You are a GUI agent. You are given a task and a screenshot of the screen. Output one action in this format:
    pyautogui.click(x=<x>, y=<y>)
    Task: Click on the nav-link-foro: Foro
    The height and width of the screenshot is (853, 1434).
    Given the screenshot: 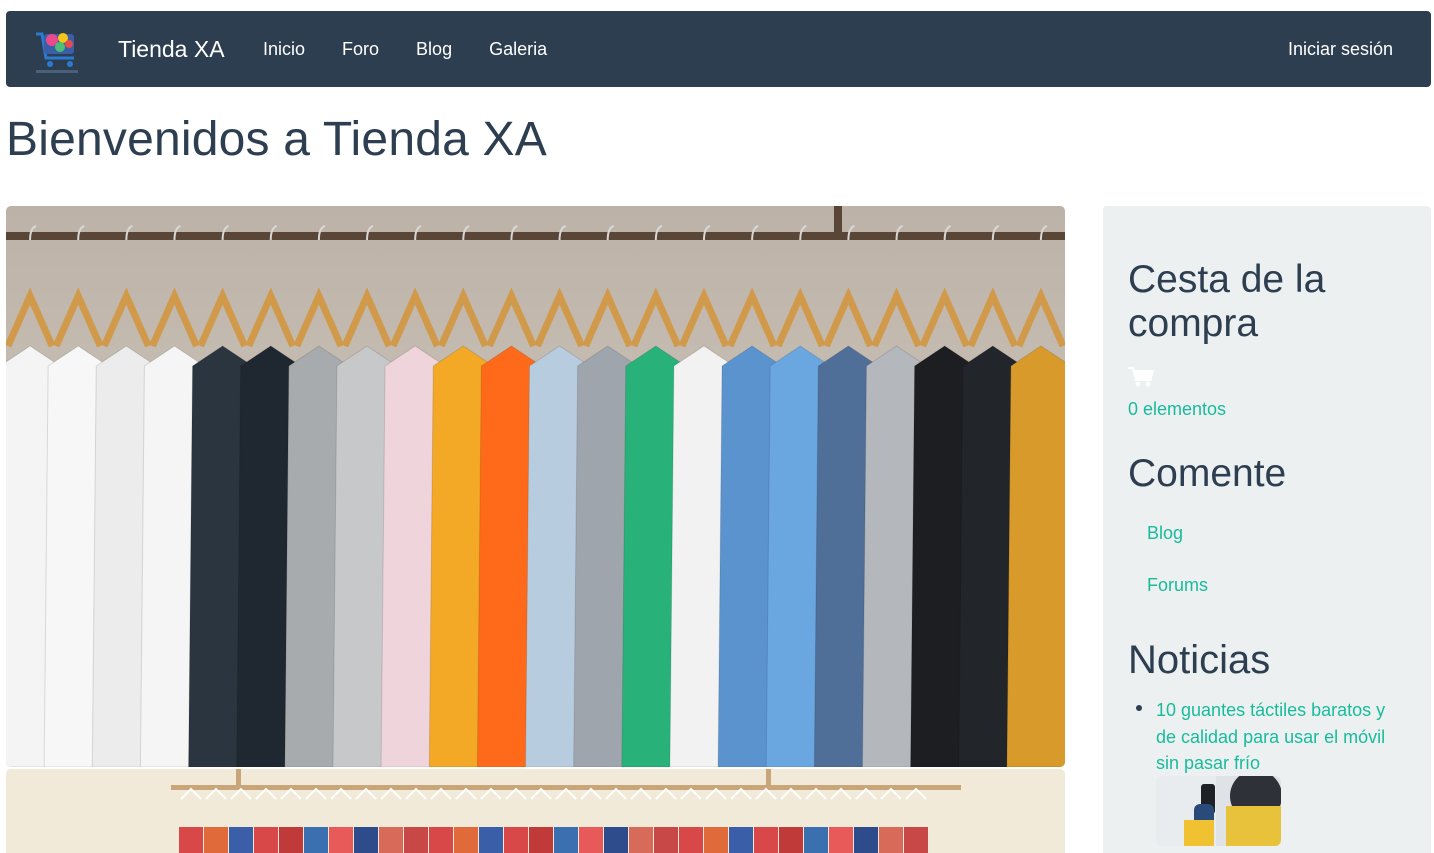 What is the action you would take?
    pyautogui.click(x=360, y=49)
    